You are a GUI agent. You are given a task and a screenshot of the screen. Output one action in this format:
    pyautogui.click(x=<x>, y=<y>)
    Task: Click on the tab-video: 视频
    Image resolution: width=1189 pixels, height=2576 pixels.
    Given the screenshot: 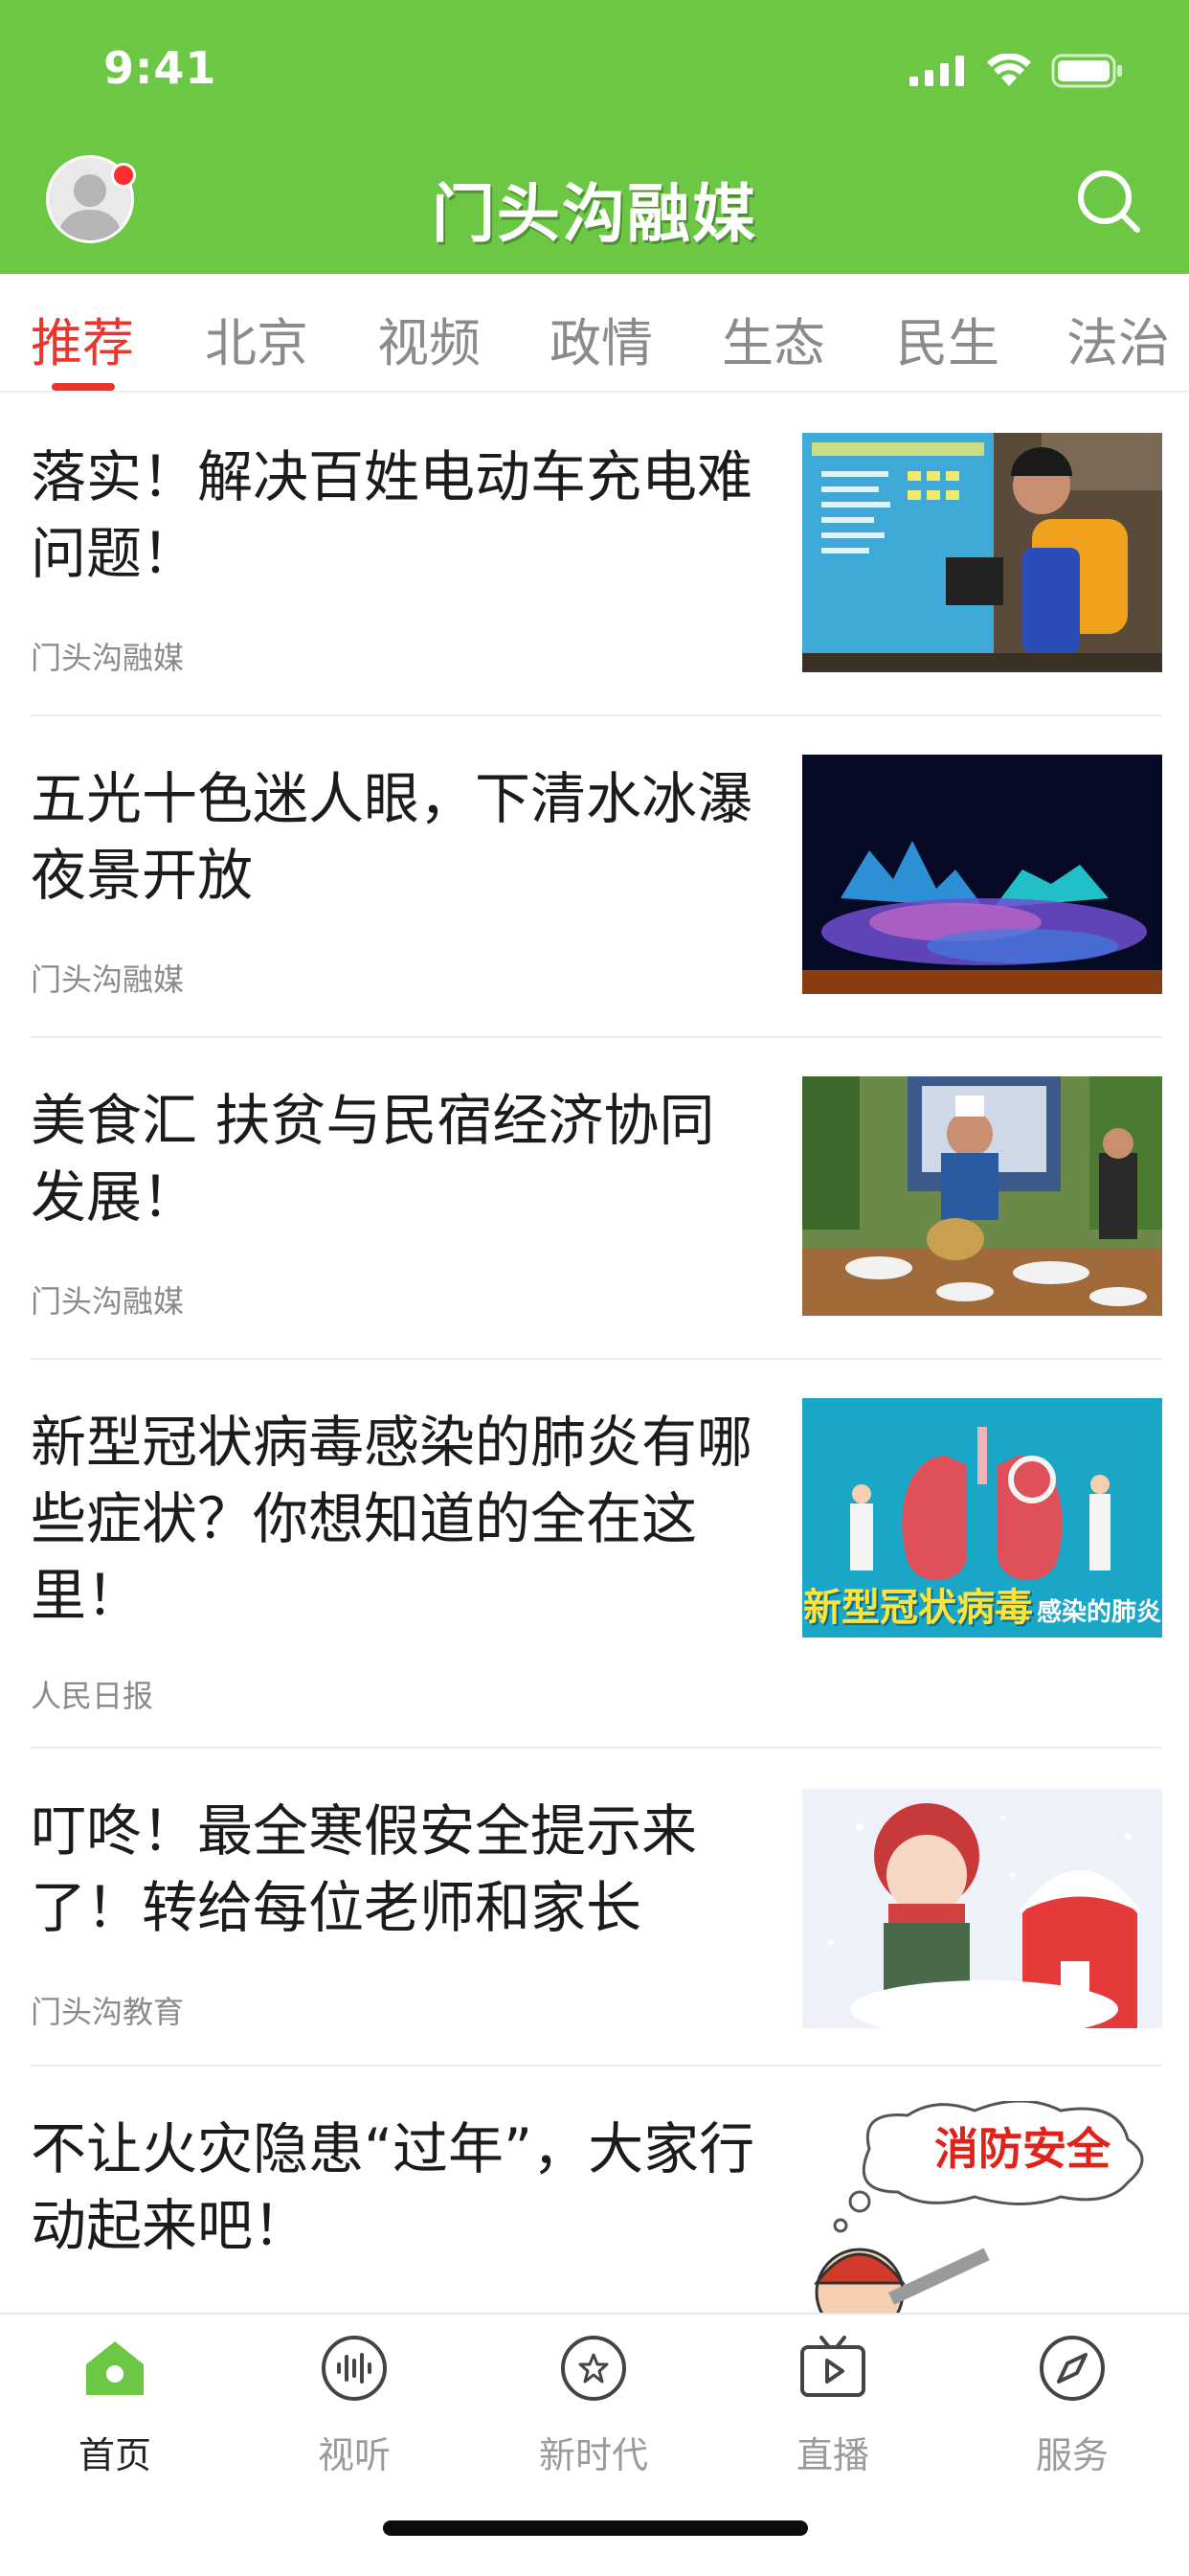 What is the action you would take?
    pyautogui.click(x=429, y=338)
    